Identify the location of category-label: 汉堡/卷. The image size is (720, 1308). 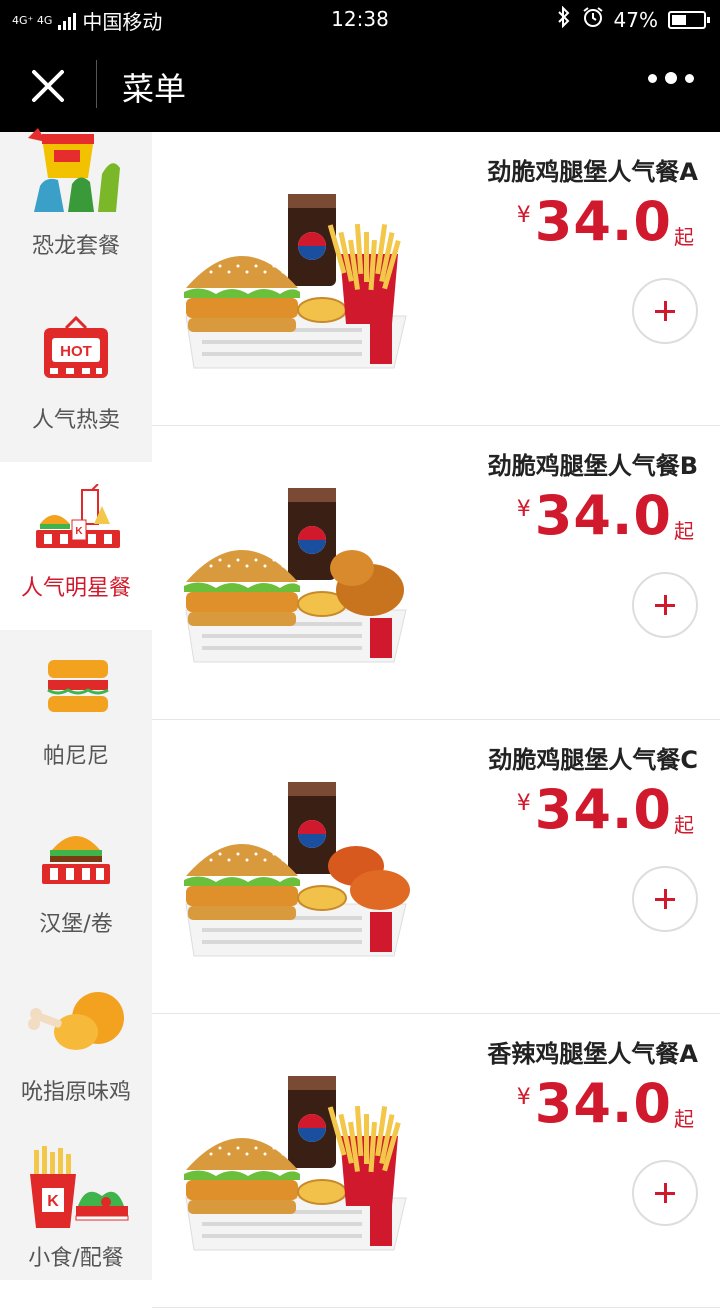
(76, 924).